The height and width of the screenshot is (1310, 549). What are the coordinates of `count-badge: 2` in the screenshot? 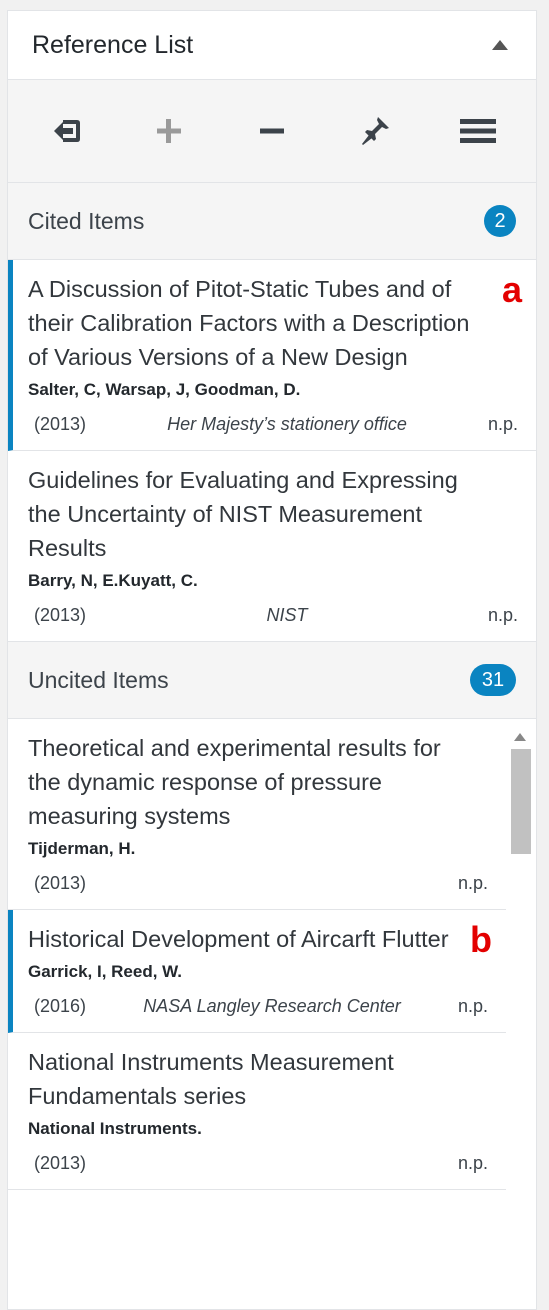 It's located at (500, 221).